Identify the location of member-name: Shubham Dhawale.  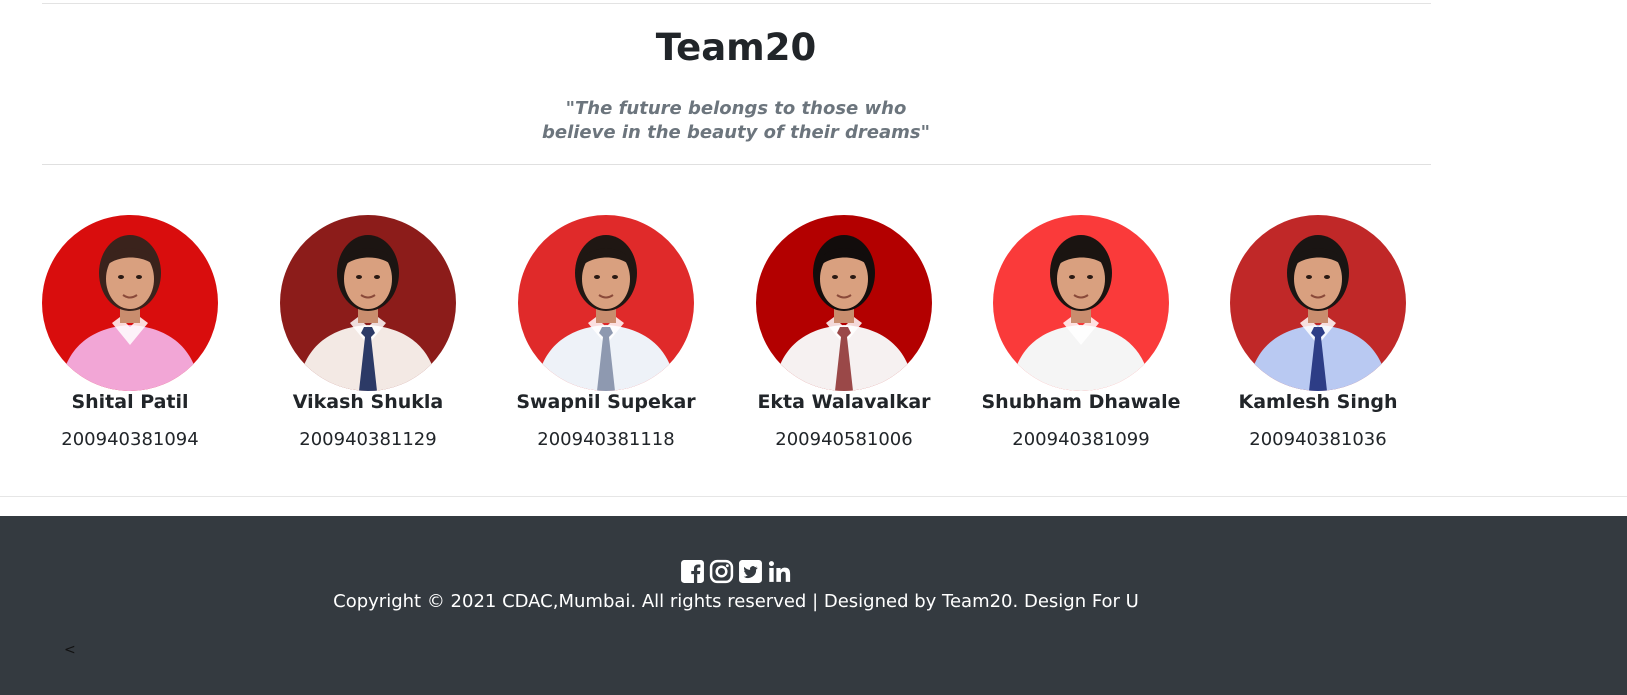
(1081, 402).